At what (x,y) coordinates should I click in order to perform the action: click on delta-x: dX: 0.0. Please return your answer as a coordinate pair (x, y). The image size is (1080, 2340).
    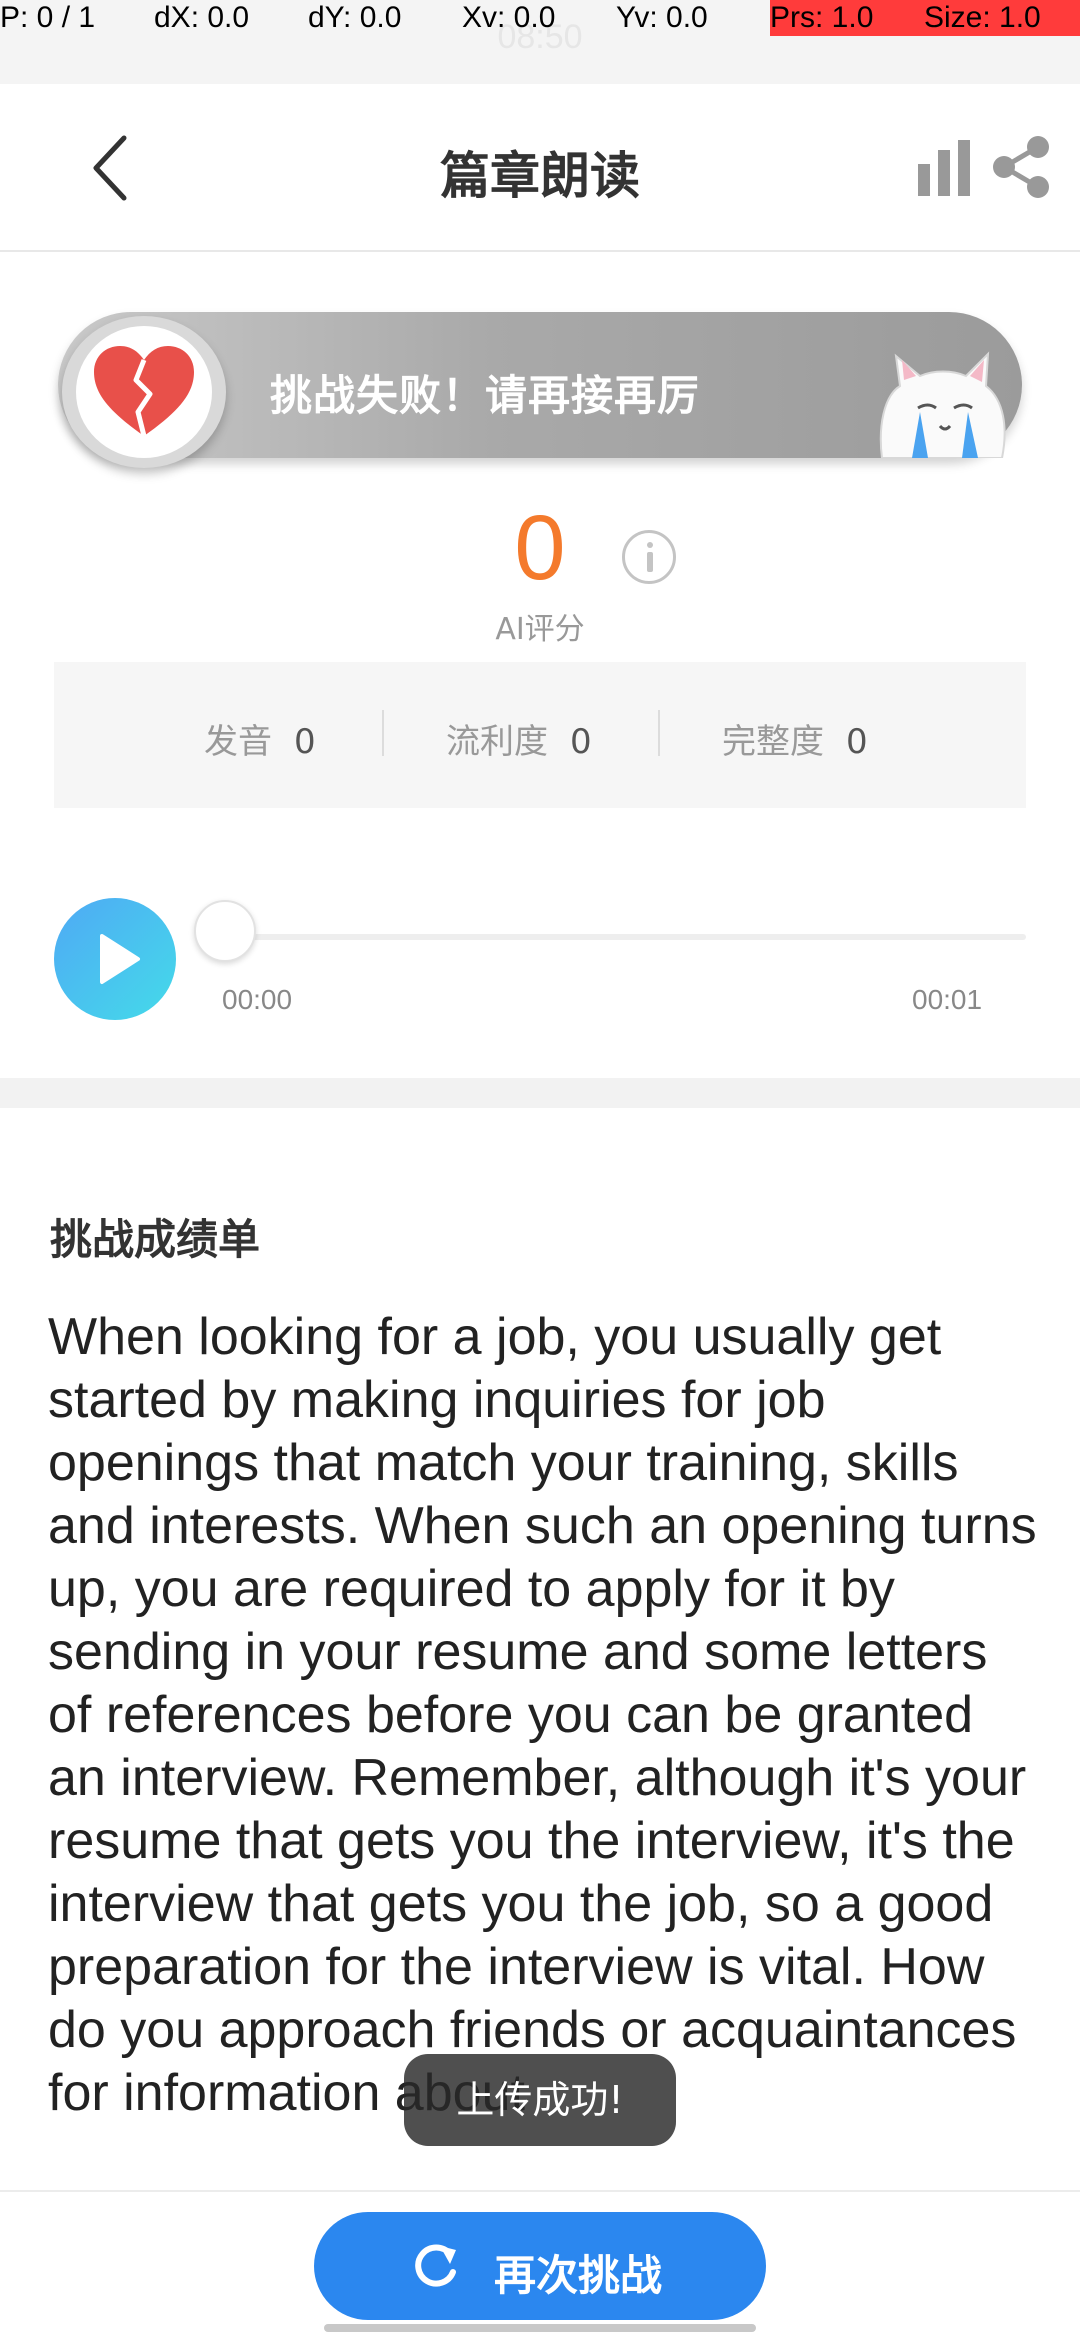
    Looking at the image, I should click on (202, 17).